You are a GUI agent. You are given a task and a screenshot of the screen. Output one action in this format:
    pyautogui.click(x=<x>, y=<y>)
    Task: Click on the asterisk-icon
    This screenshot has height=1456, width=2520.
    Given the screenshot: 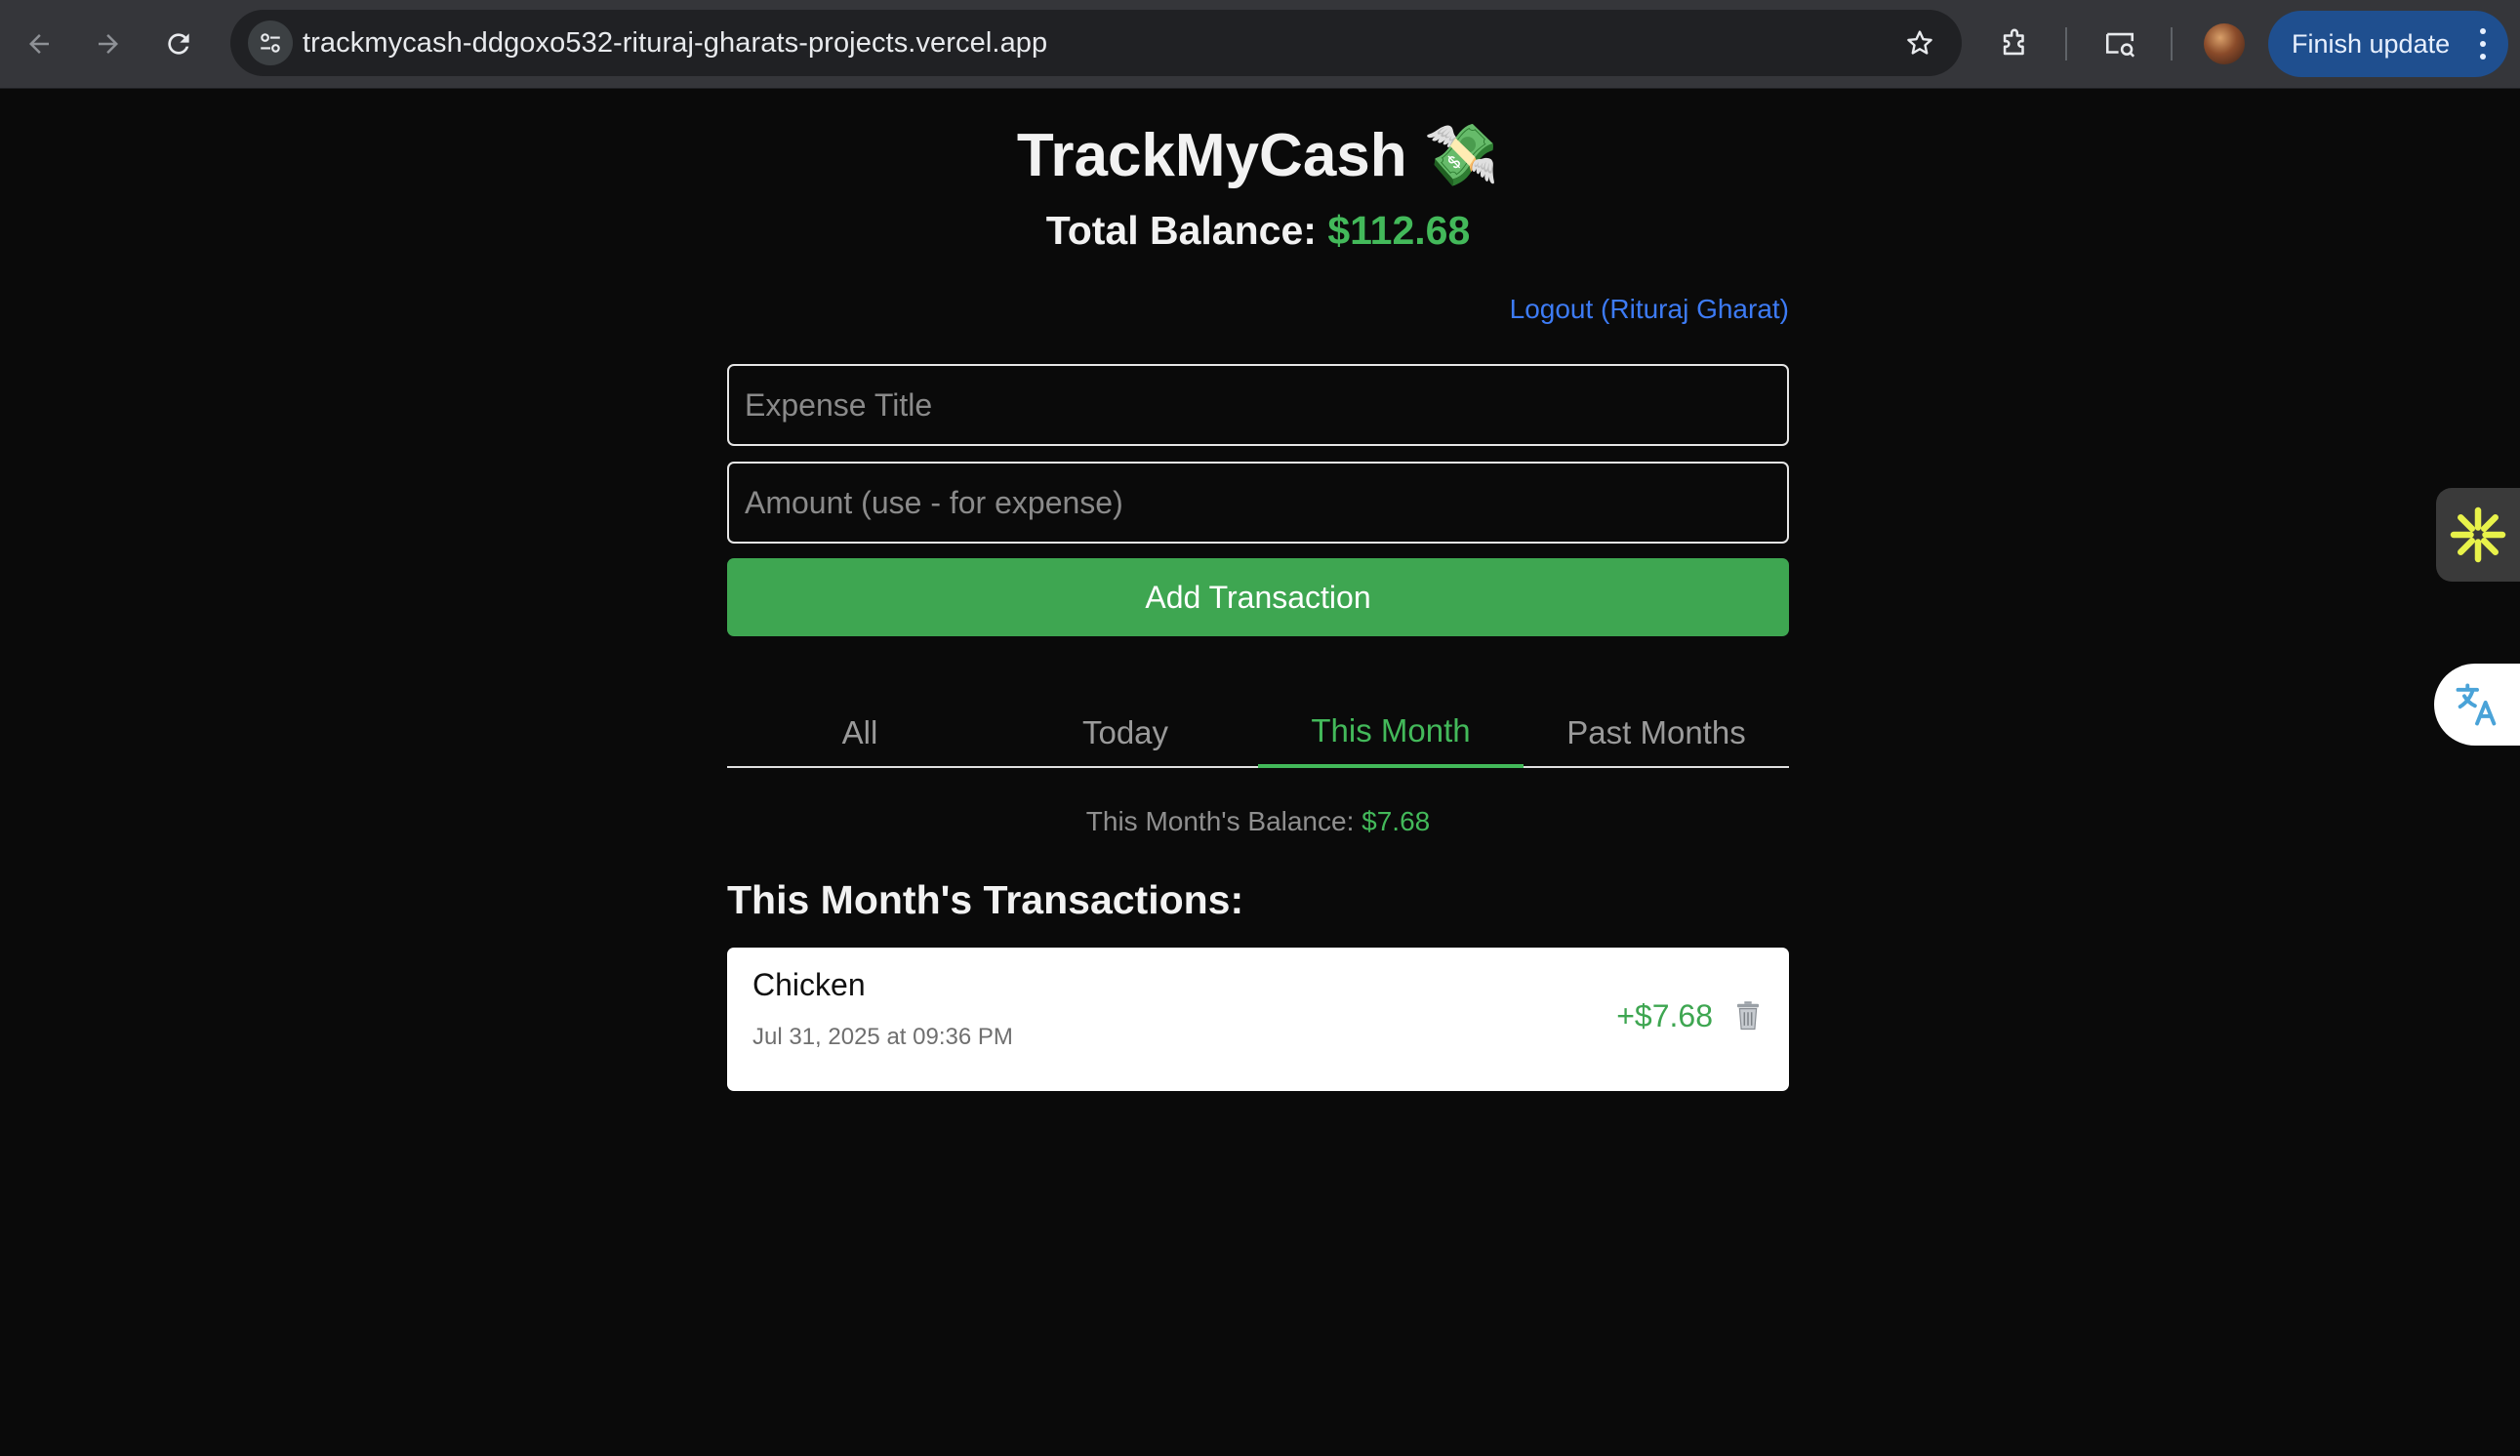 What is the action you would take?
    pyautogui.click(x=2478, y=534)
    